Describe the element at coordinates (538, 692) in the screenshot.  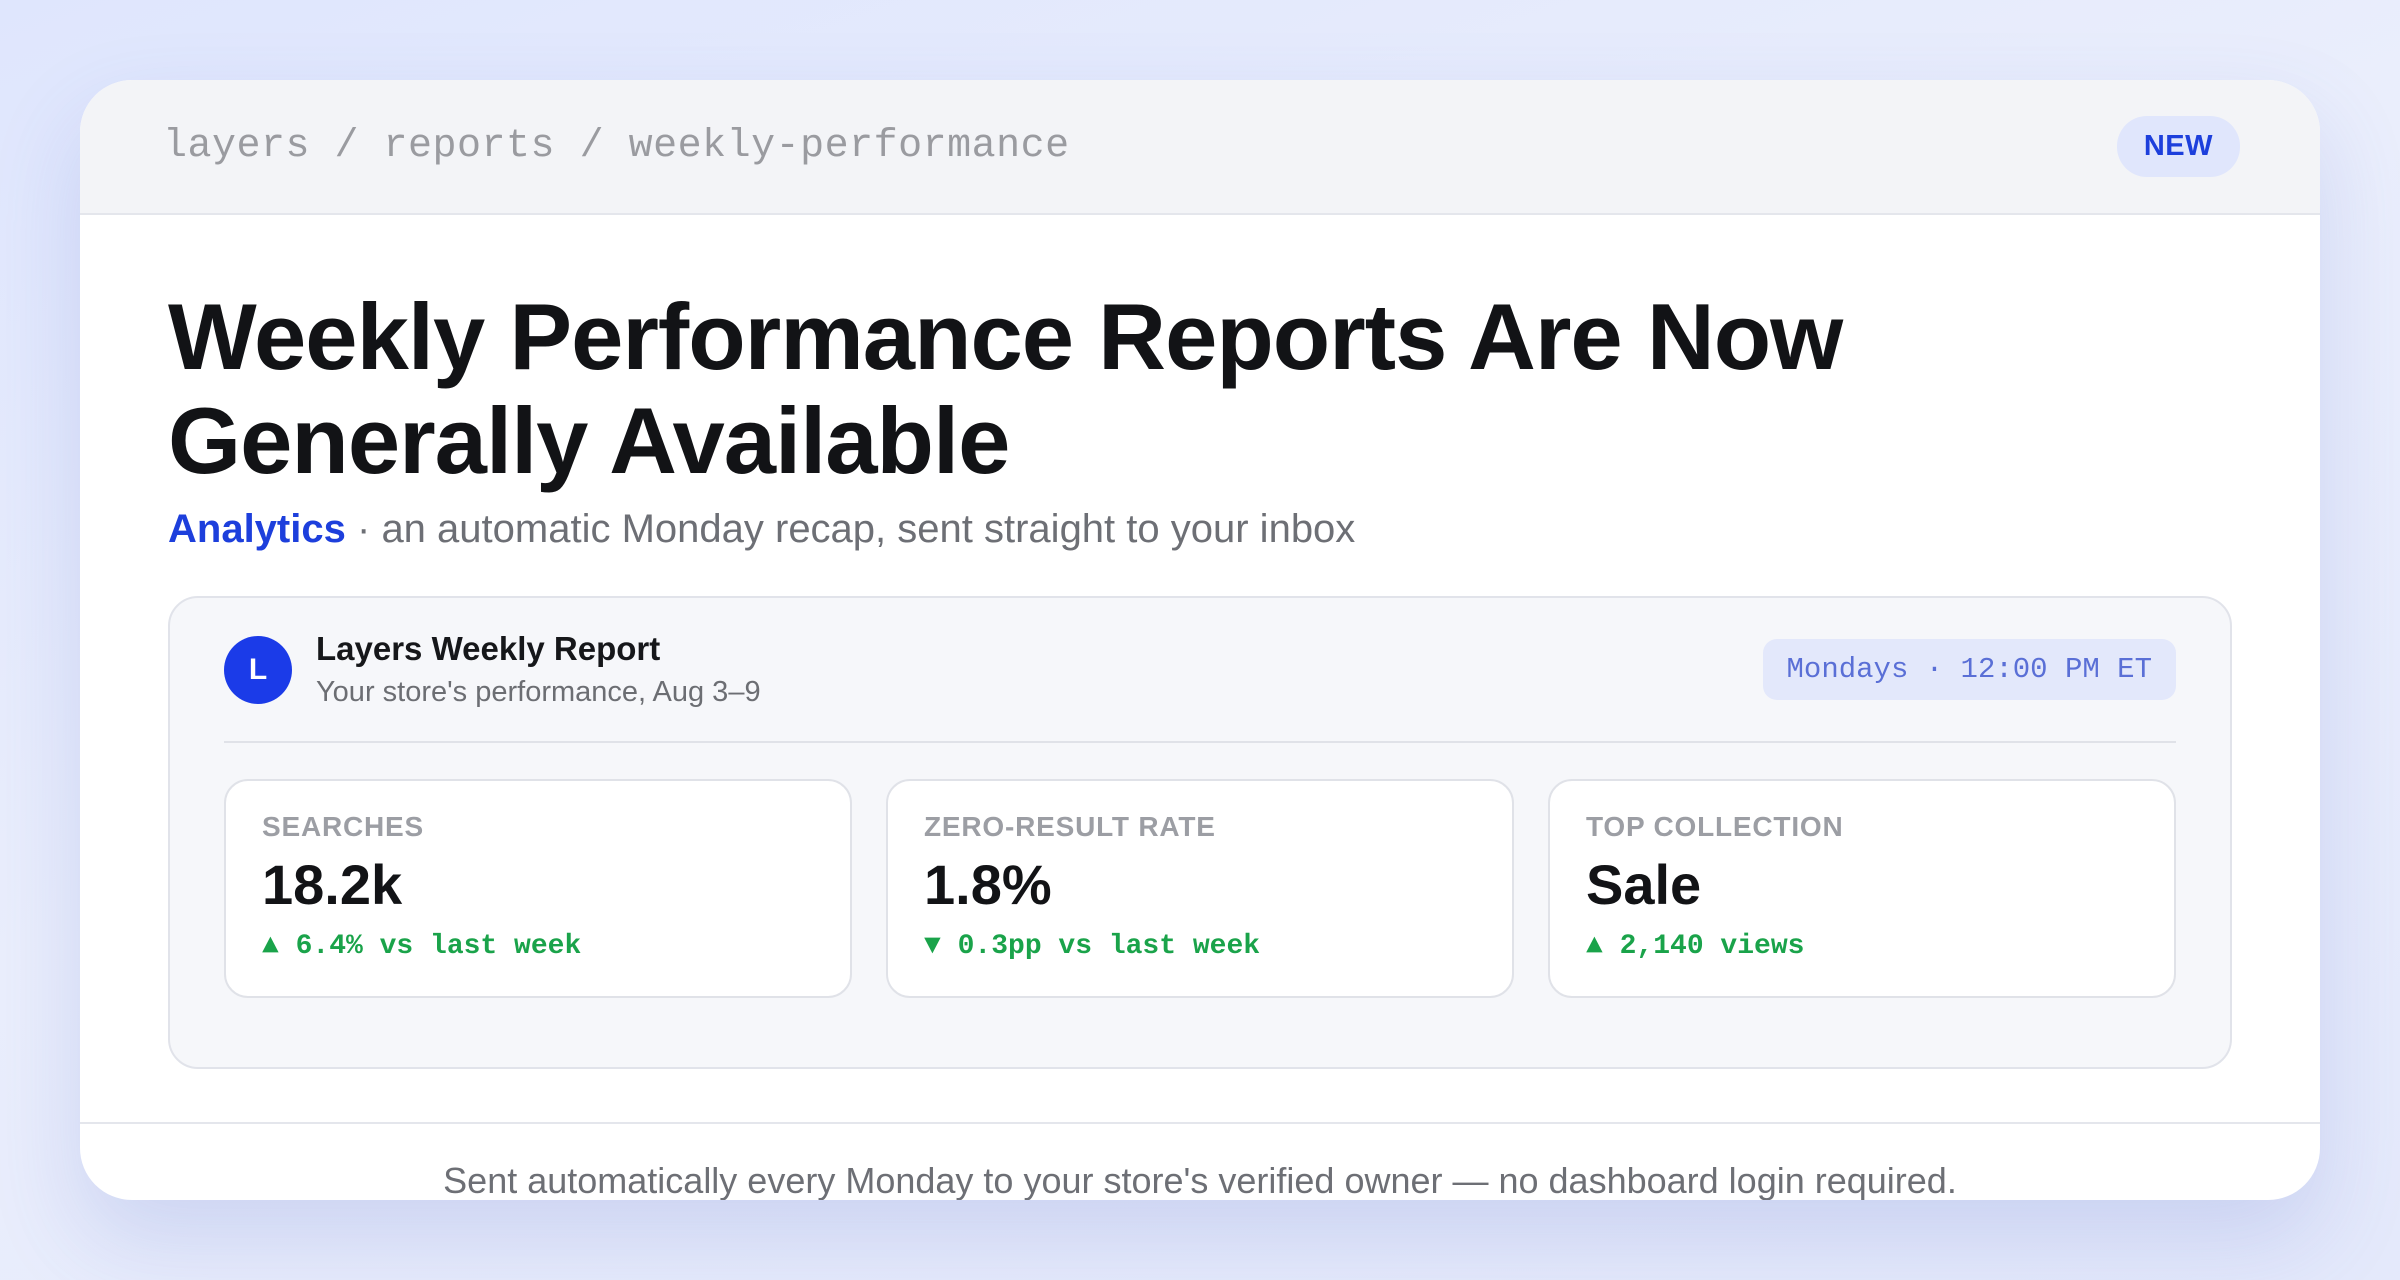
I see `report-date-range: Your store's performance, Aug 3–9` at that location.